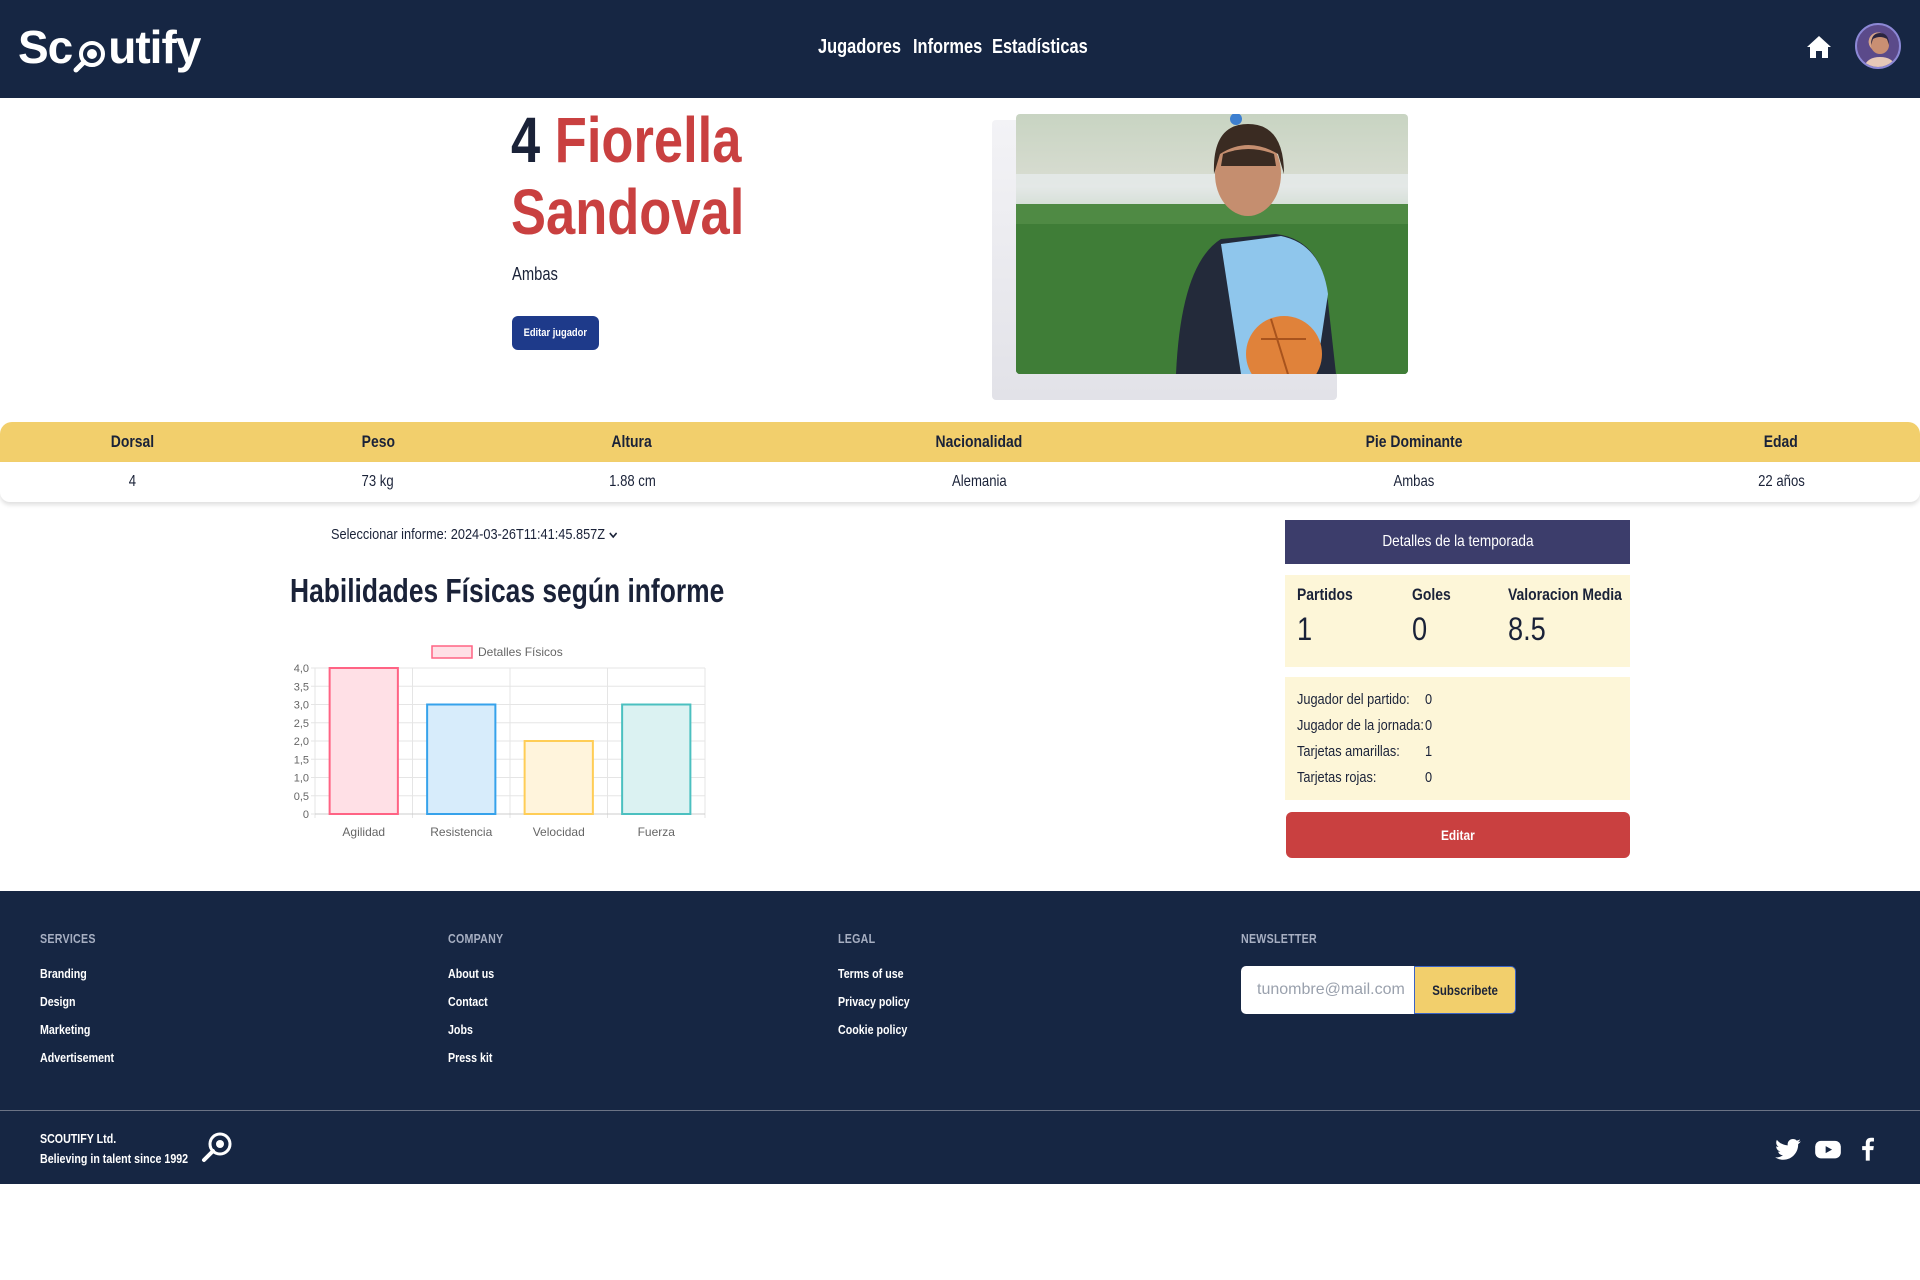 This screenshot has width=1920, height=1280. Describe the element at coordinates (475, 1008) in the screenshot. I see `footer-link-contact: Contact` at that location.